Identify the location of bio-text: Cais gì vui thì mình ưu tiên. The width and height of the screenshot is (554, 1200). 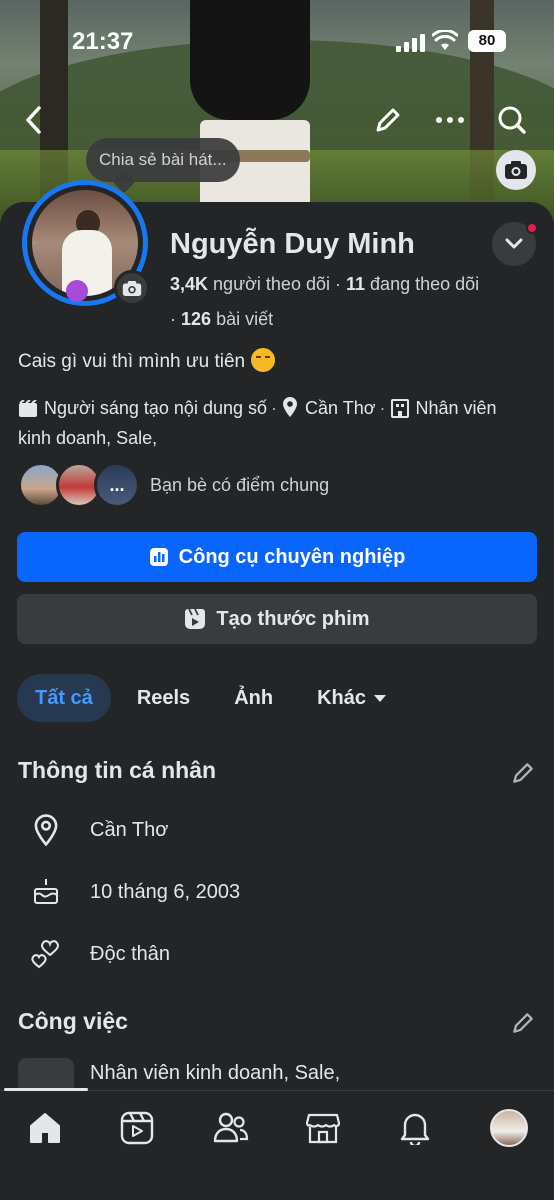
(132, 361).